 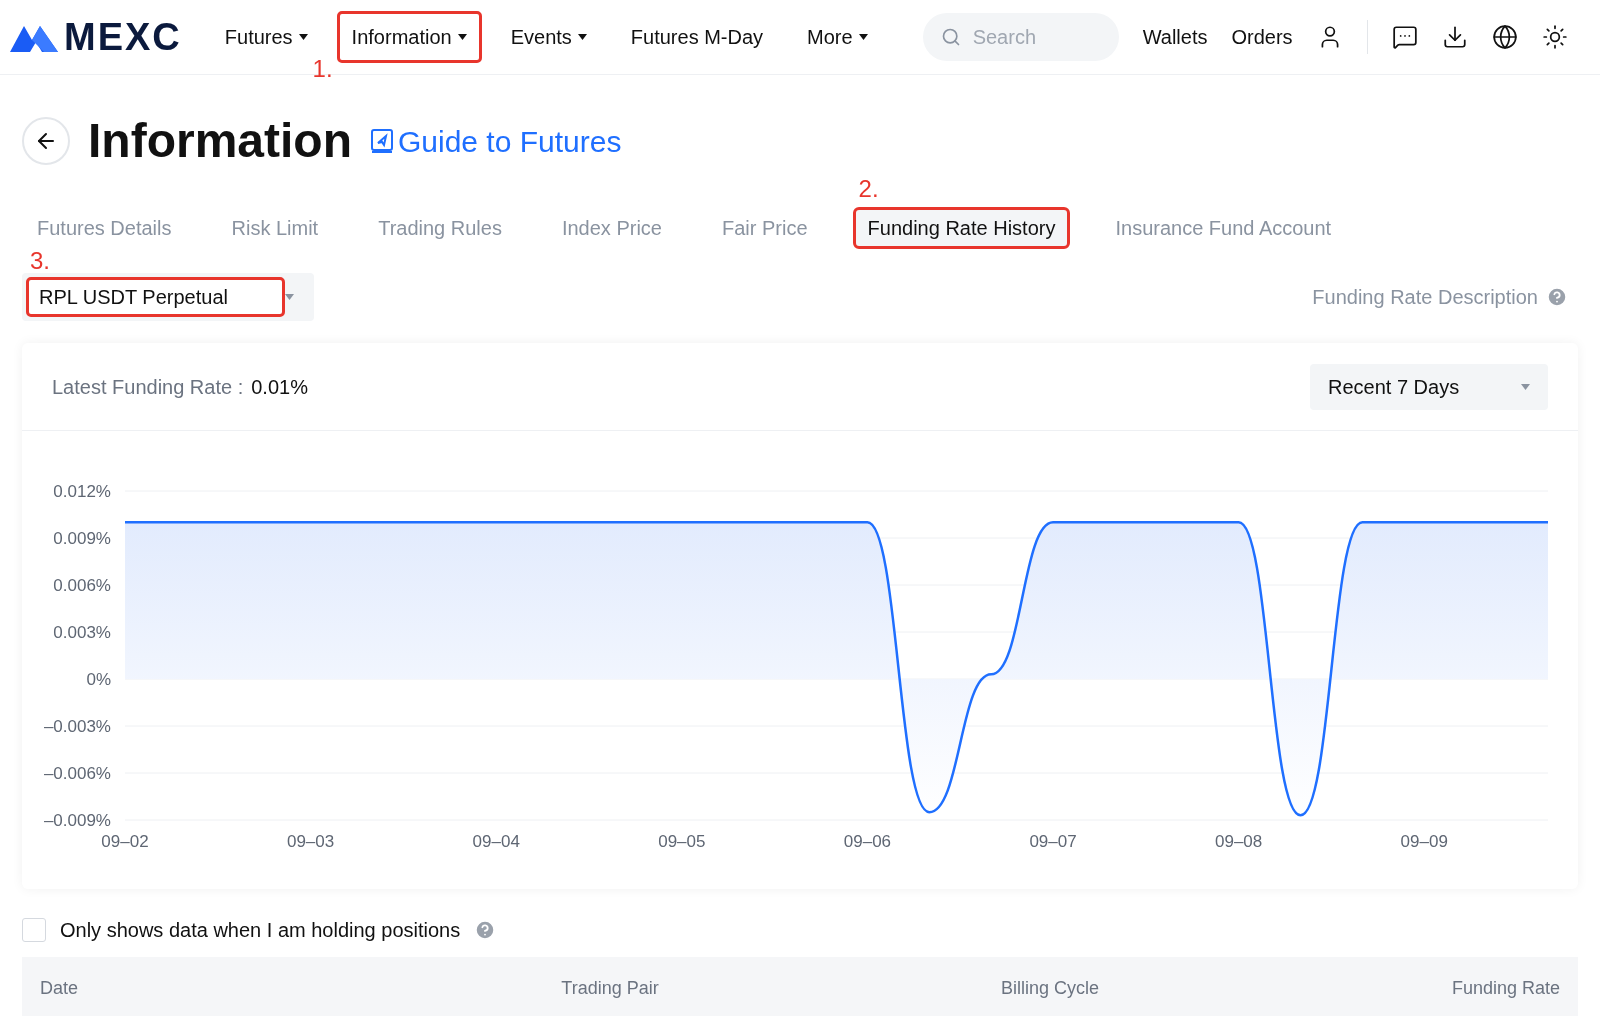 I want to click on header-link: Wallets, so click(x=1175, y=37).